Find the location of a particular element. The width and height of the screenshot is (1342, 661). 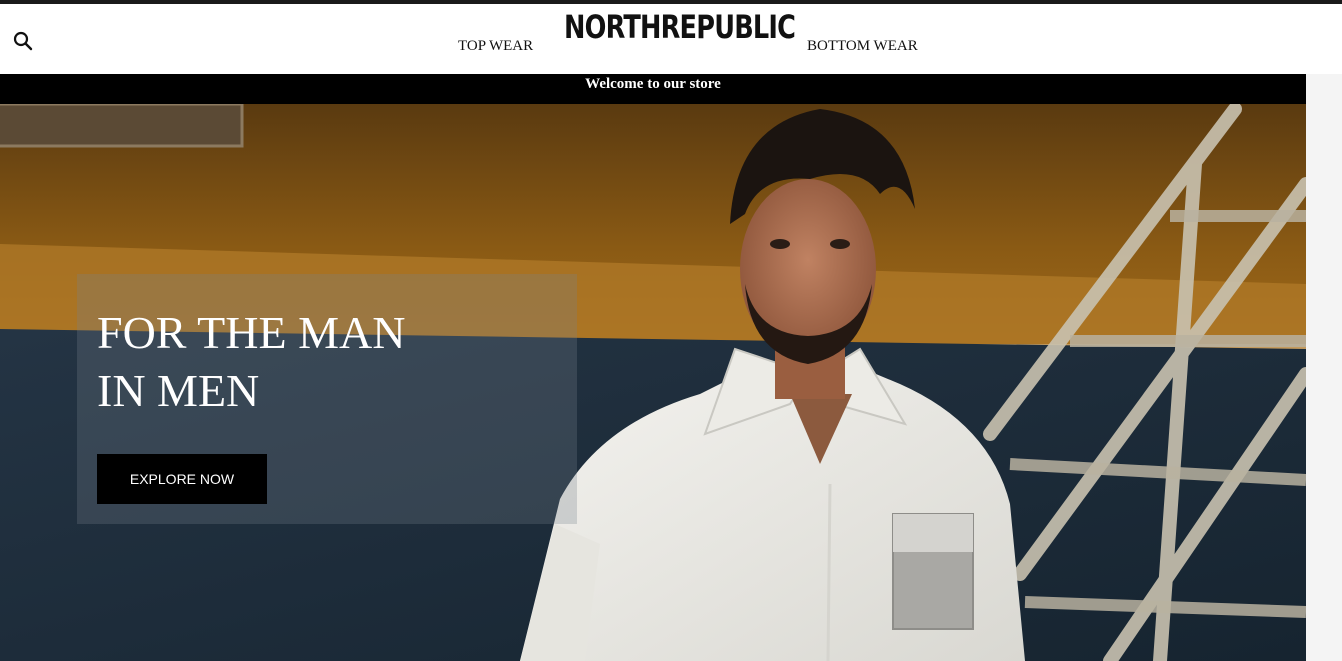

hero-headline-line-1: FOR THE MAN is located at coordinates (251, 332).